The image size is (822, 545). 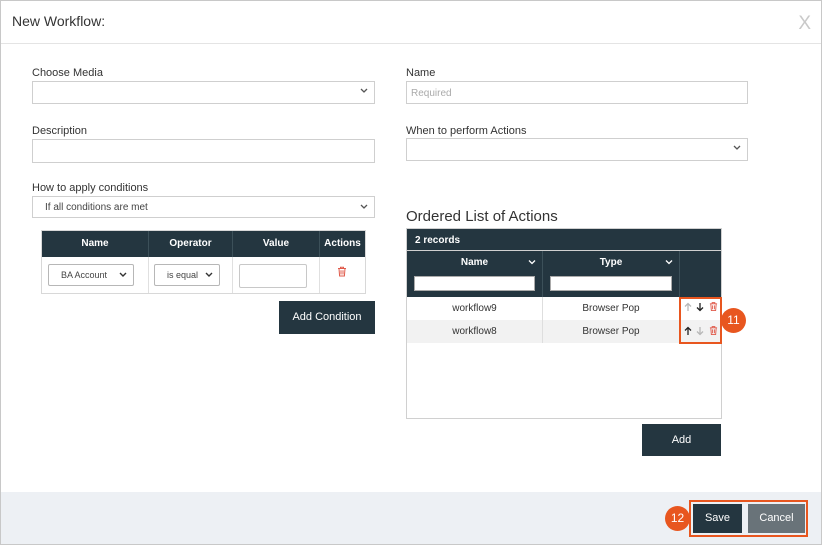 What do you see at coordinates (431, 93) in the screenshot?
I see `name-placeholder: Required` at bounding box center [431, 93].